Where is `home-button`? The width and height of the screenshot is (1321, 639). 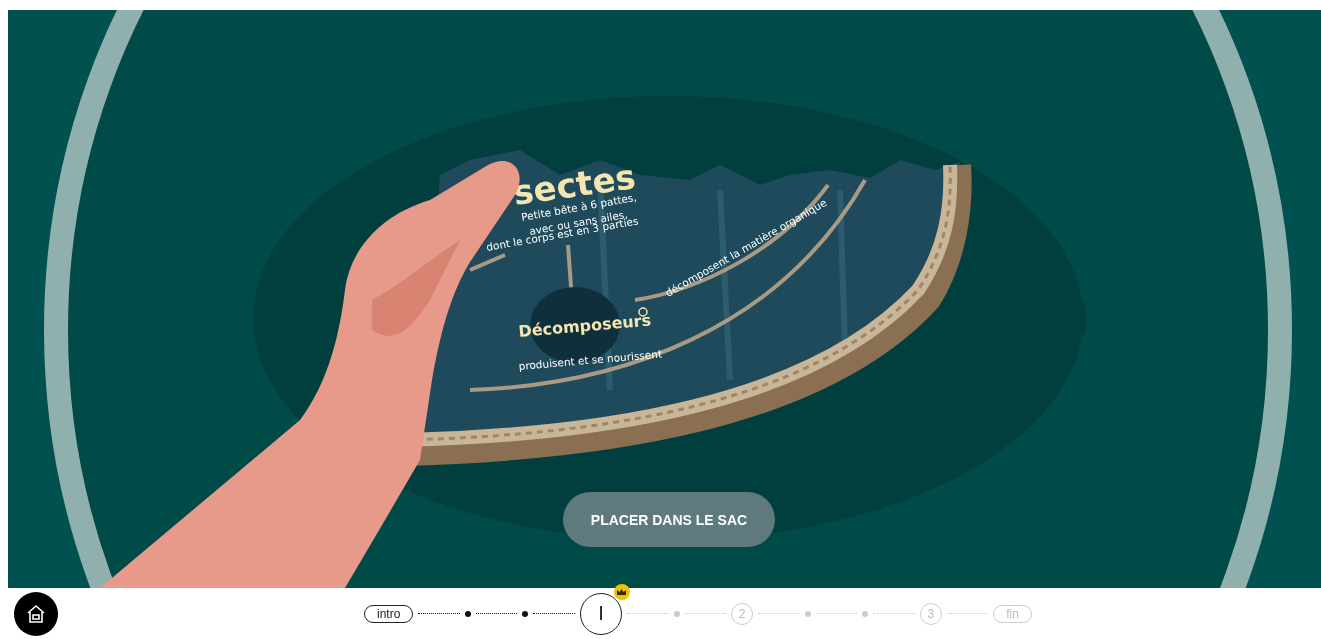
home-button is located at coordinates (36, 613).